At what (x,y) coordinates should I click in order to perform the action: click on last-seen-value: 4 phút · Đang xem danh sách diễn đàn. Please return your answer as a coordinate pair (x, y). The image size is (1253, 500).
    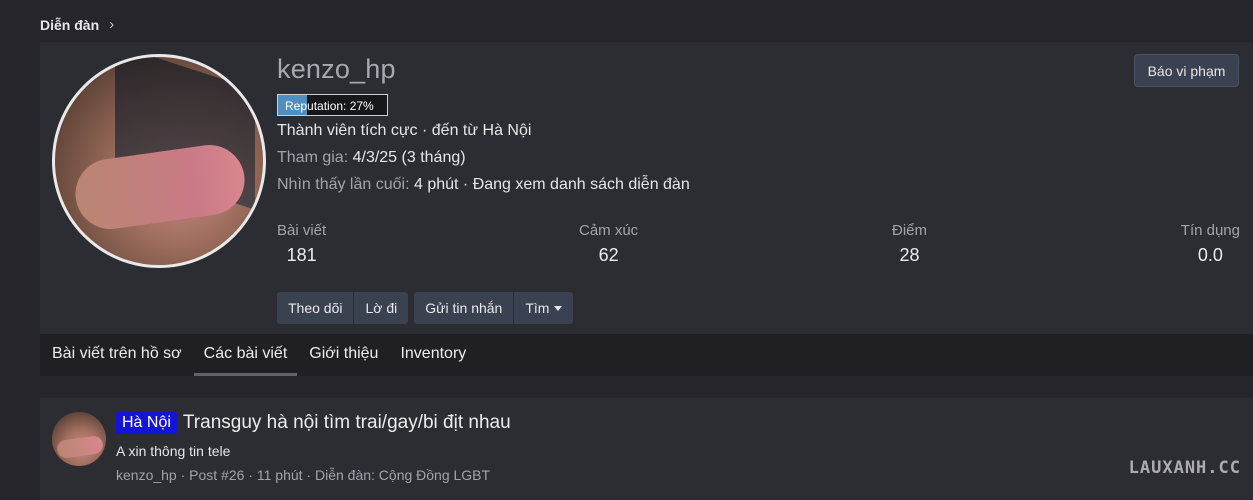
    Looking at the image, I should click on (552, 184).